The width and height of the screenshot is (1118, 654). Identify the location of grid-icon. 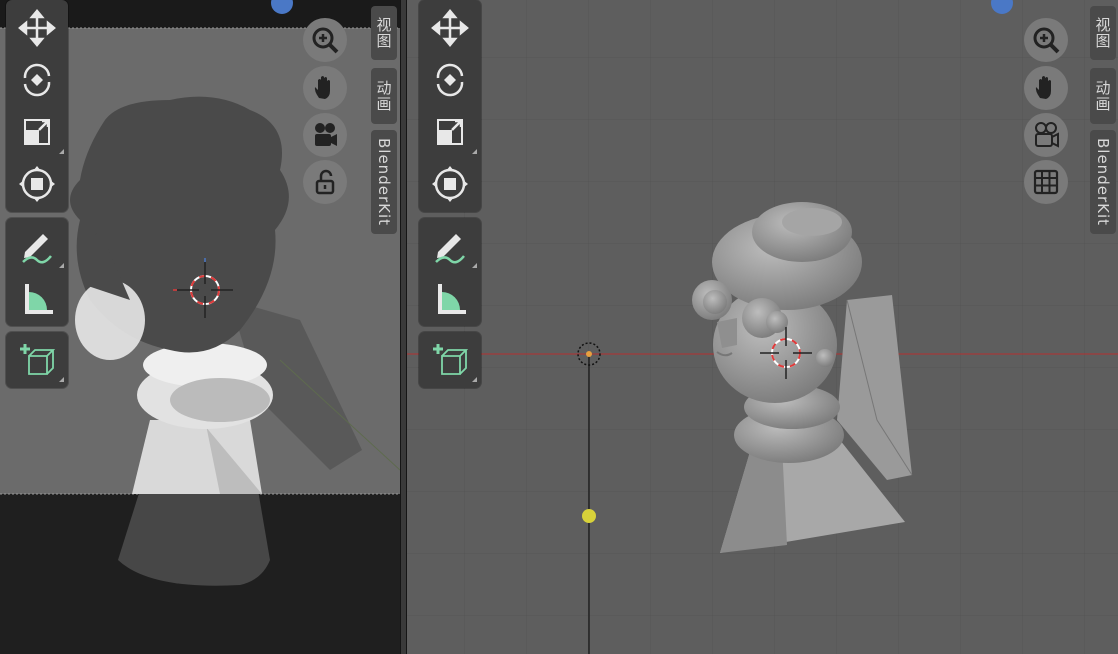
(1046, 182).